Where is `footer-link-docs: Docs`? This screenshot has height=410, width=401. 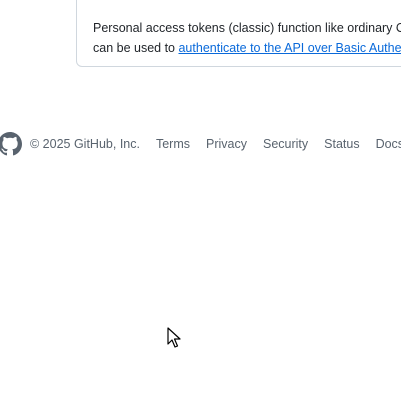 footer-link-docs: Docs is located at coordinates (388, 144).